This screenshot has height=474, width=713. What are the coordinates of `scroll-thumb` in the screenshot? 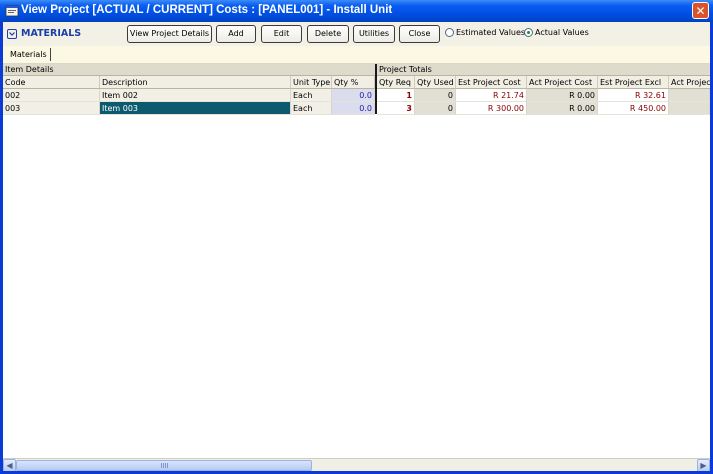 It's located at (164, 465).